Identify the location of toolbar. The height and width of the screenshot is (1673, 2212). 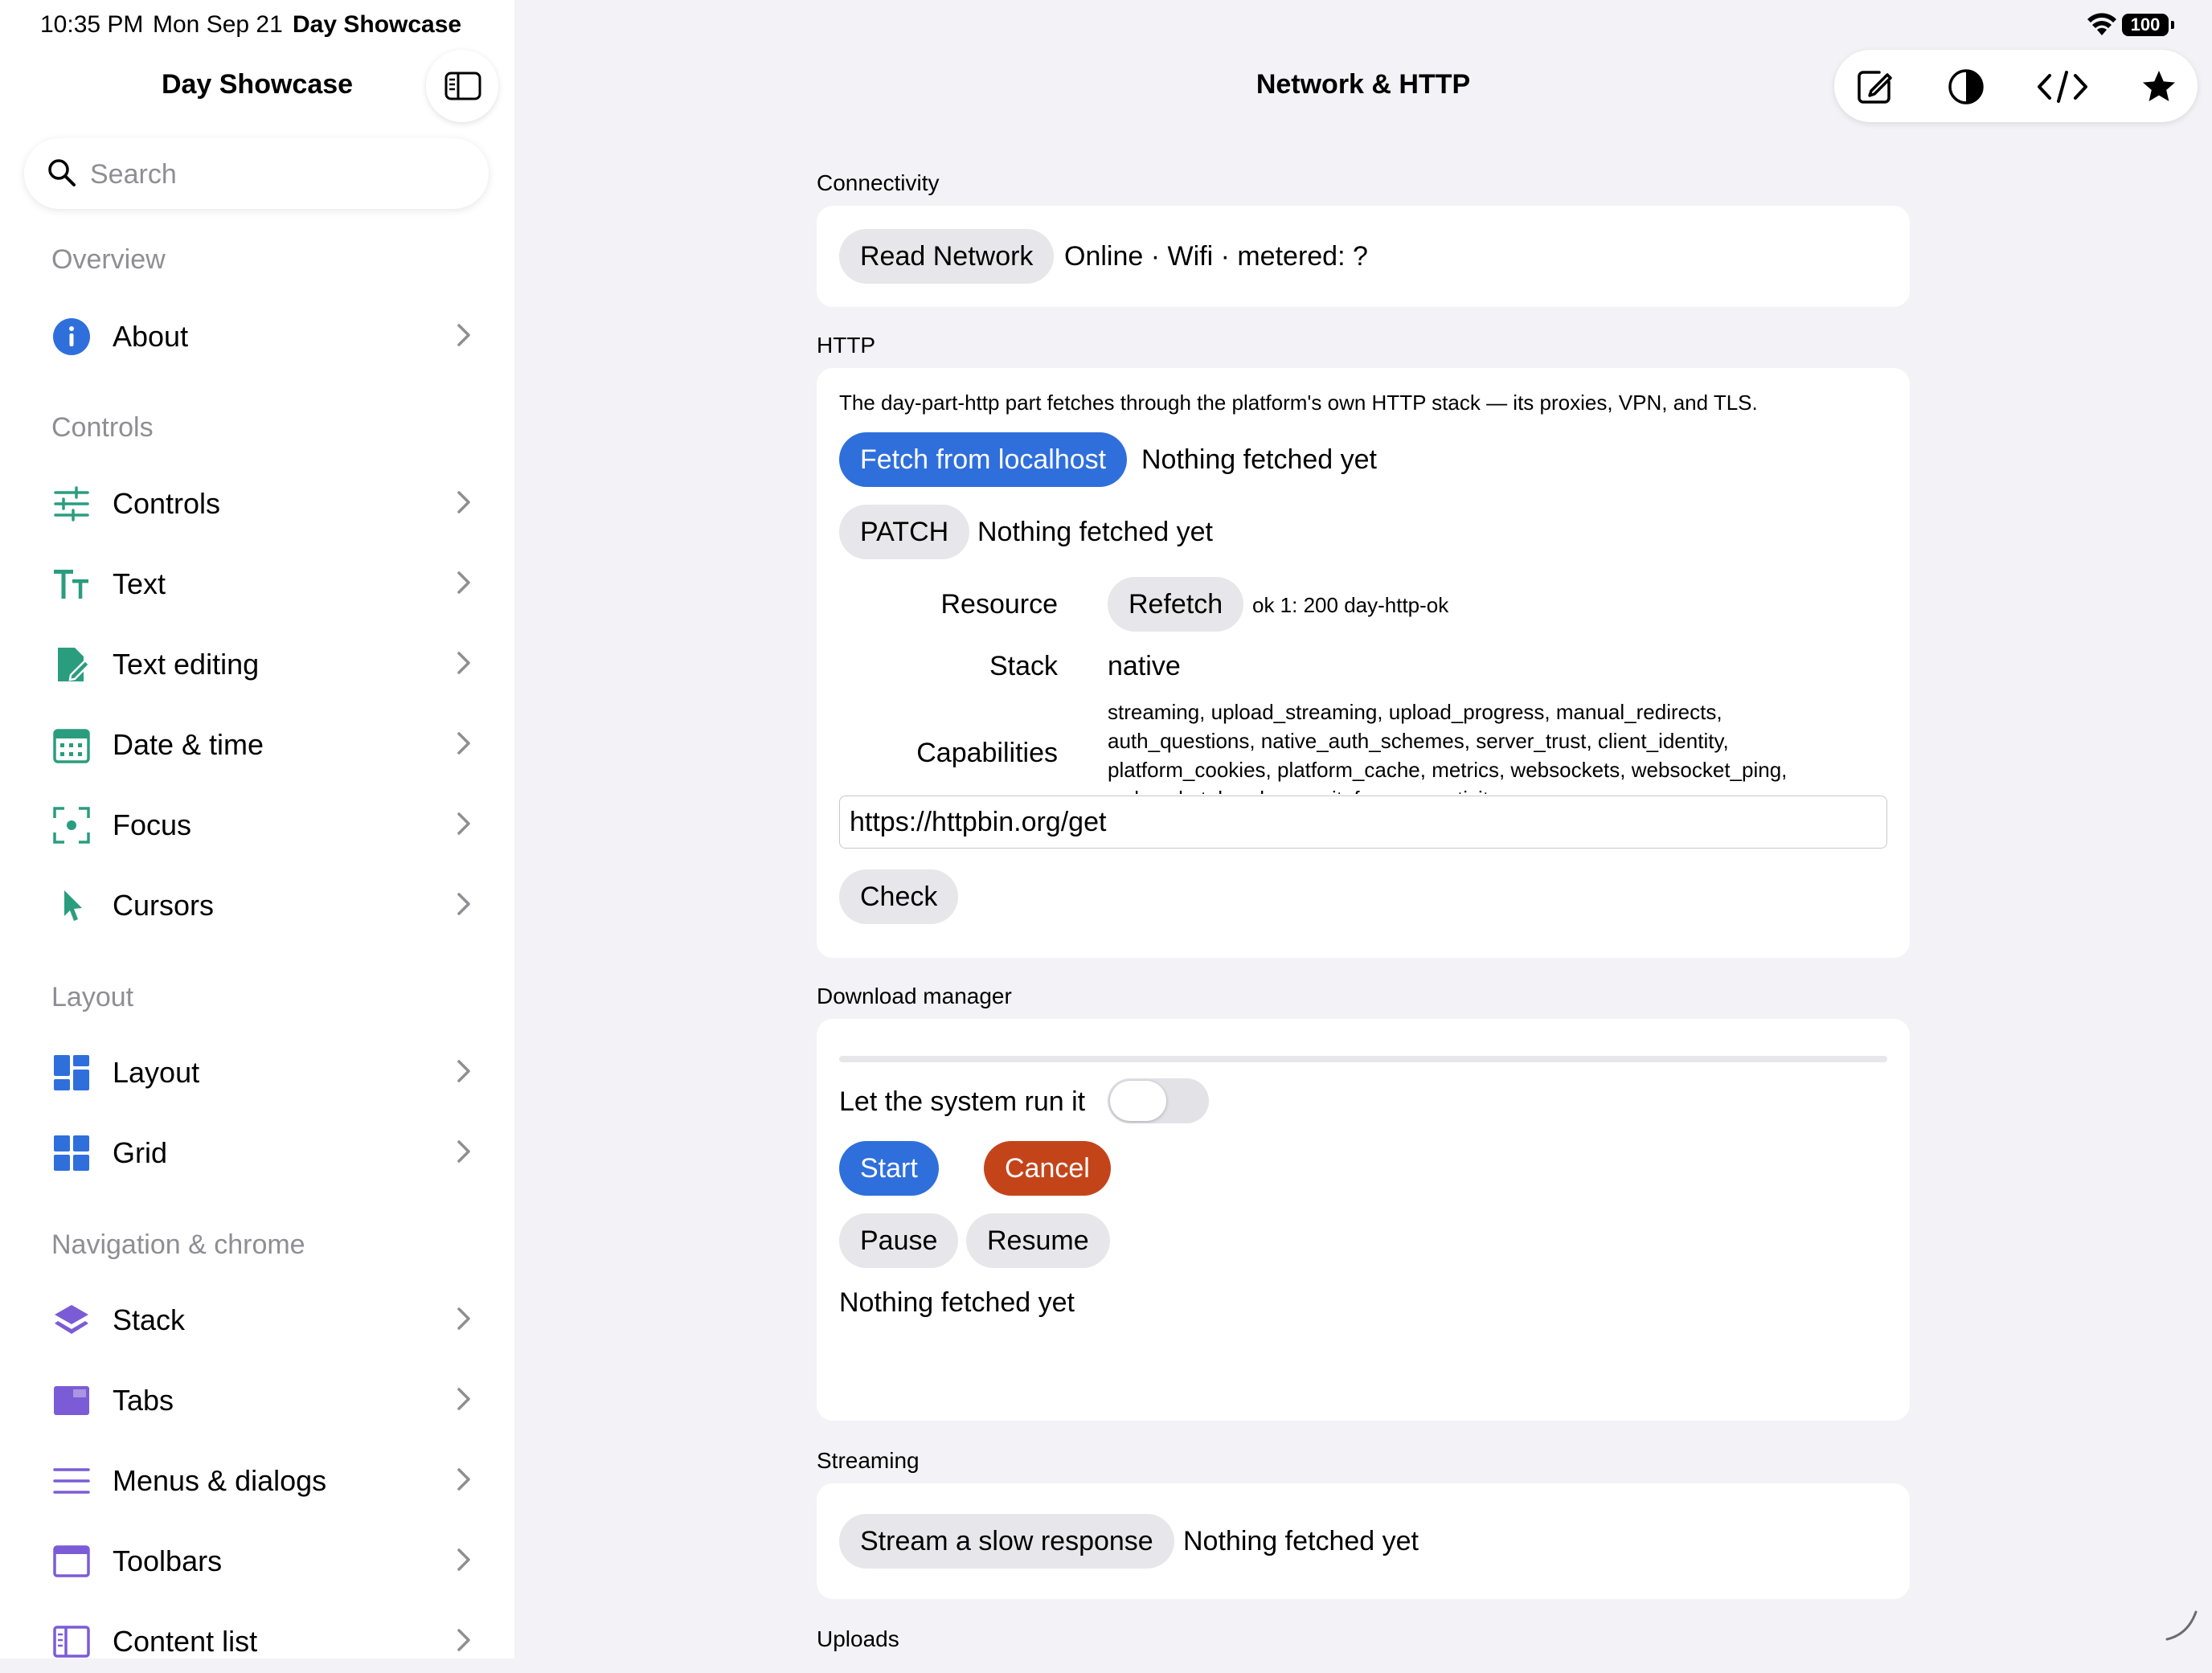
(2016, 86).